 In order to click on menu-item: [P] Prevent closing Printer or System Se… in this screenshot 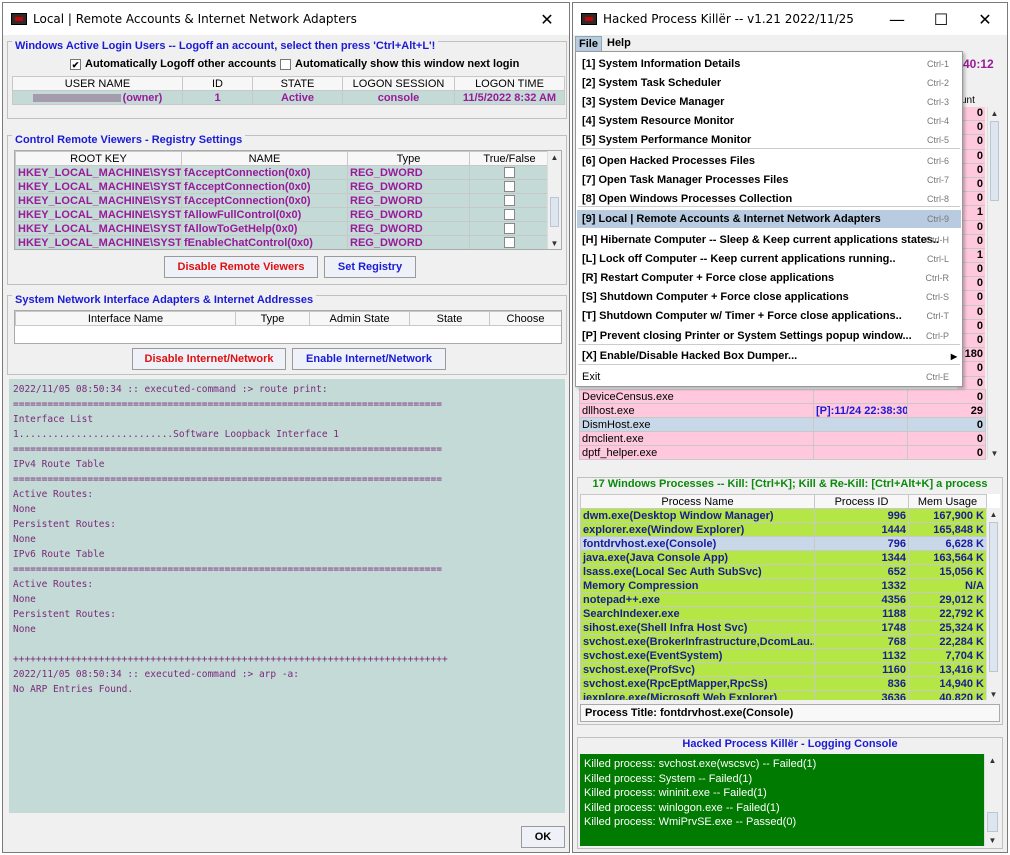, I will do `click(769, 336)`.